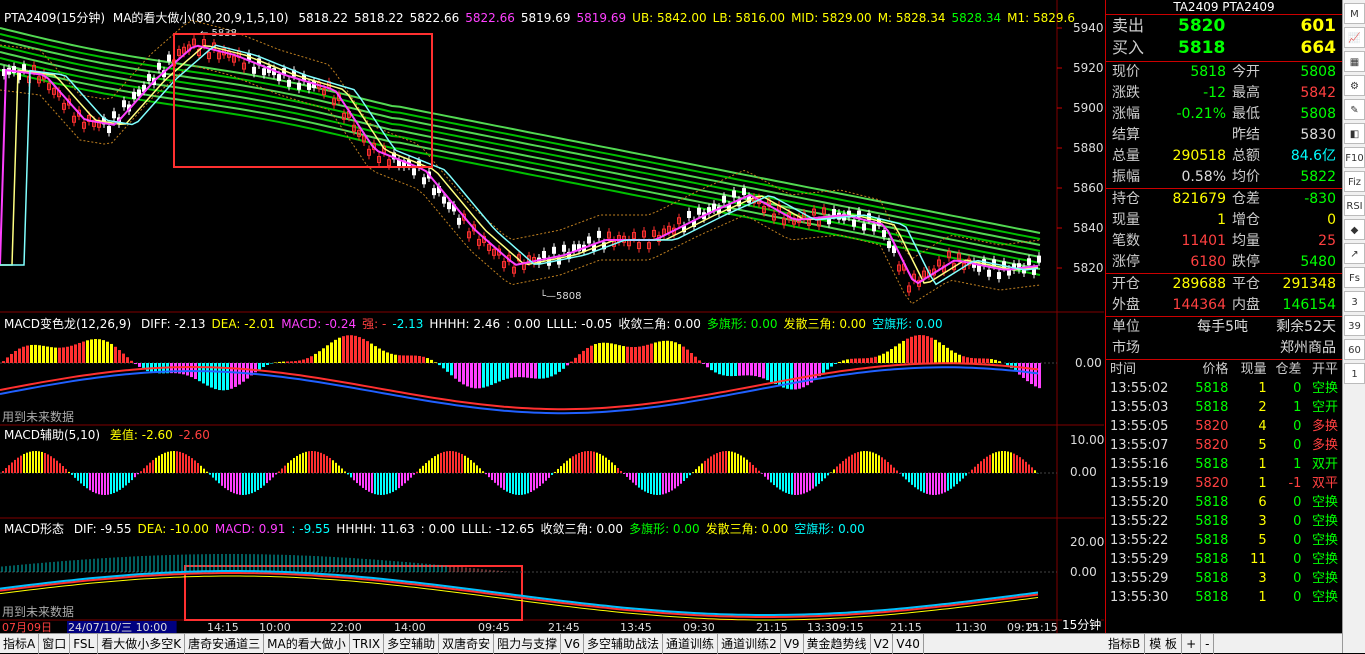 The image size is (1365, 654). I want to click on indicator-b-tab: +, so click(1191, 644).